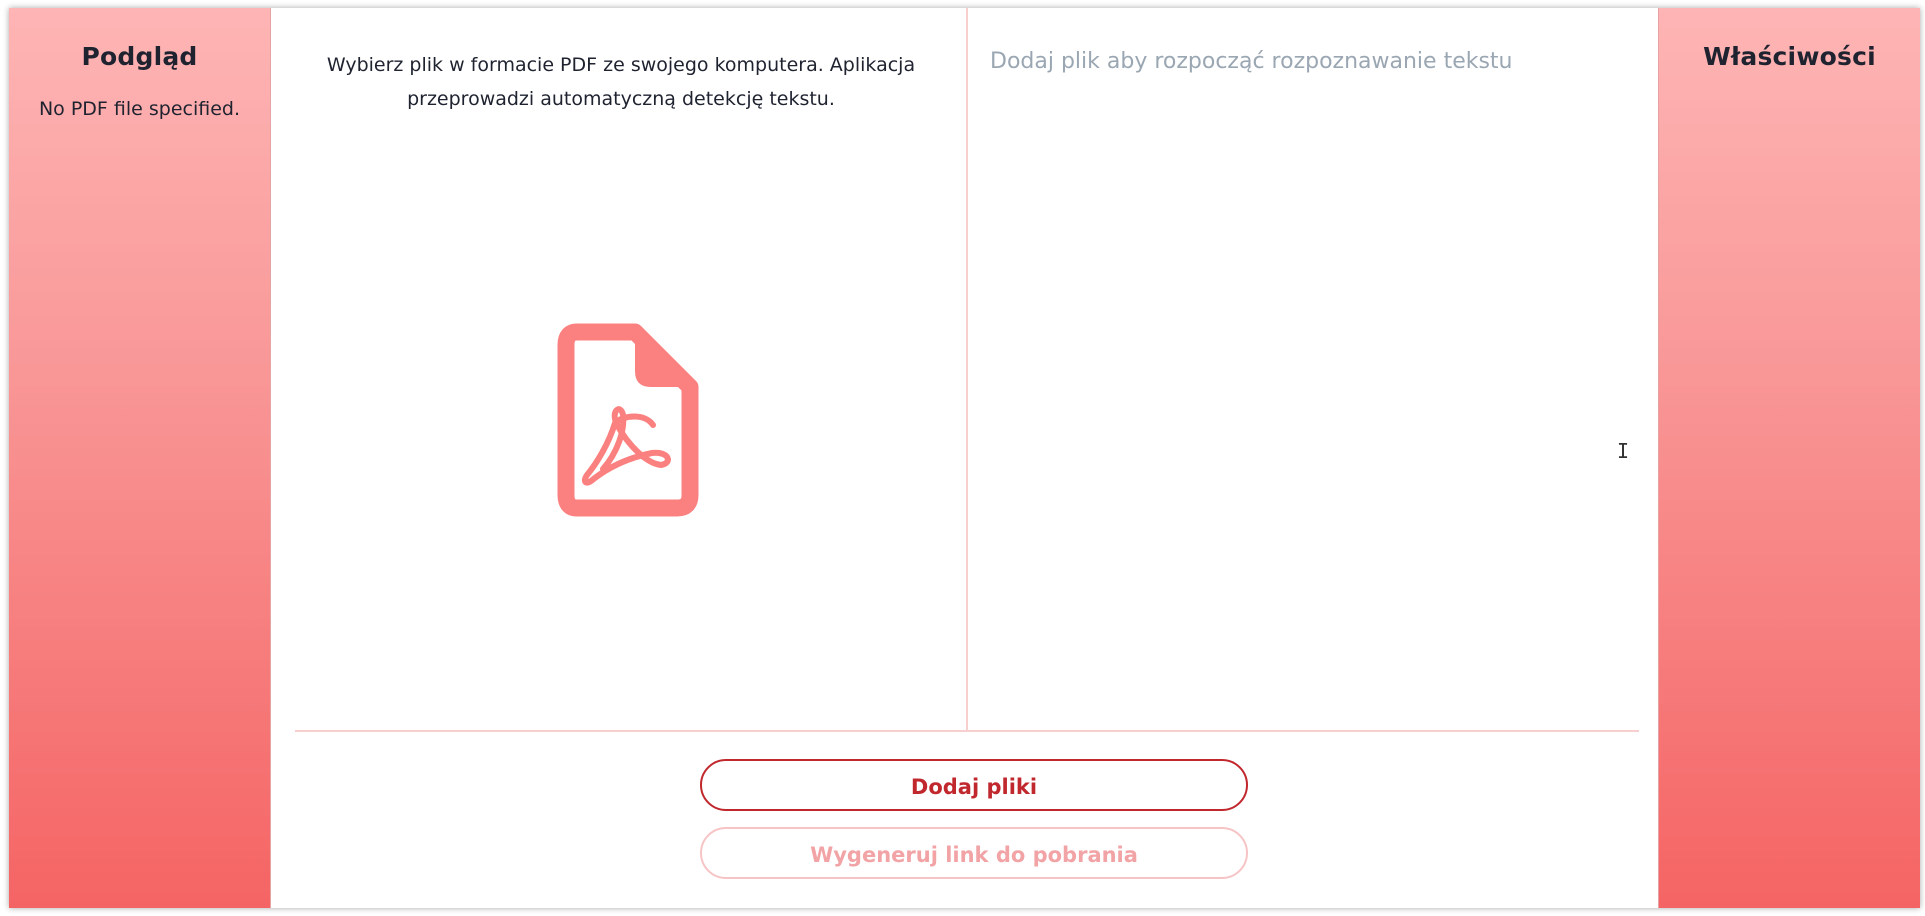  I want to click on generate-link-button: Wygeneruj link do pobrania, so click(974, 853).